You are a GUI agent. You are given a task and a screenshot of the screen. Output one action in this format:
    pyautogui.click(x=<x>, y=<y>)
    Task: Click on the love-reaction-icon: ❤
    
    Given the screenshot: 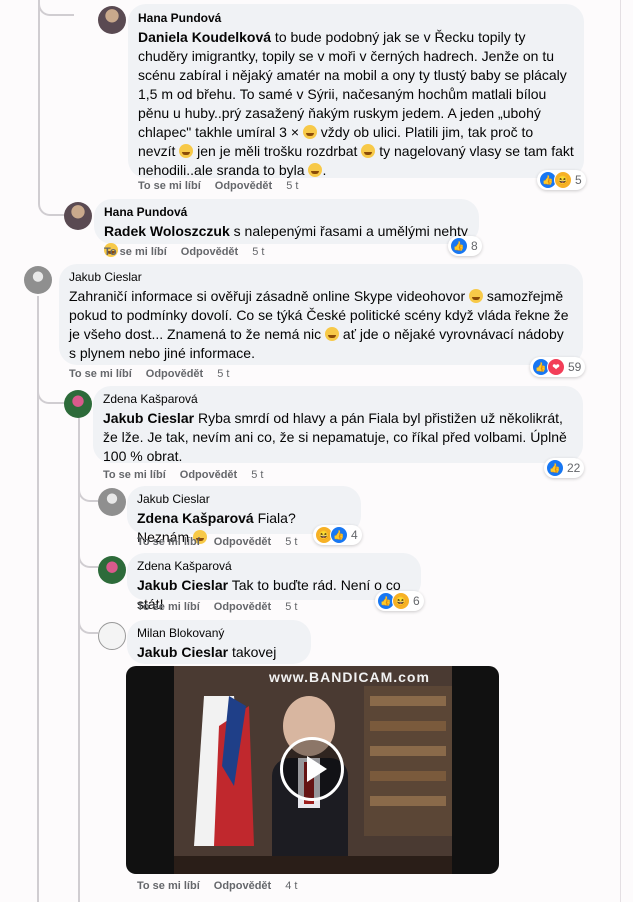 What is the action you would take?
    pyautogui.click(x=556, y=367)
    